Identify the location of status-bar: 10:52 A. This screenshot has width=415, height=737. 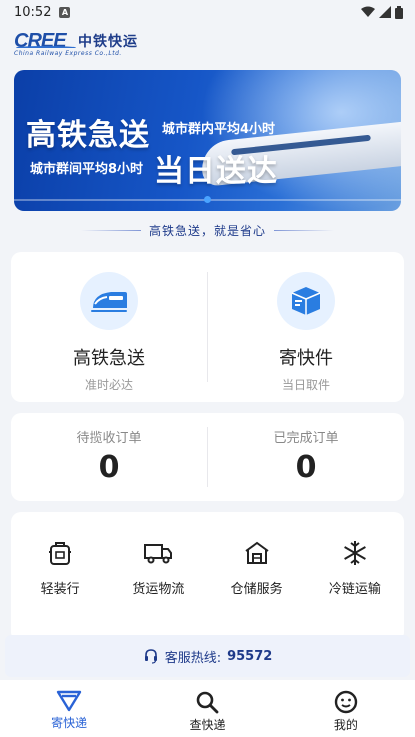
(207, 12).